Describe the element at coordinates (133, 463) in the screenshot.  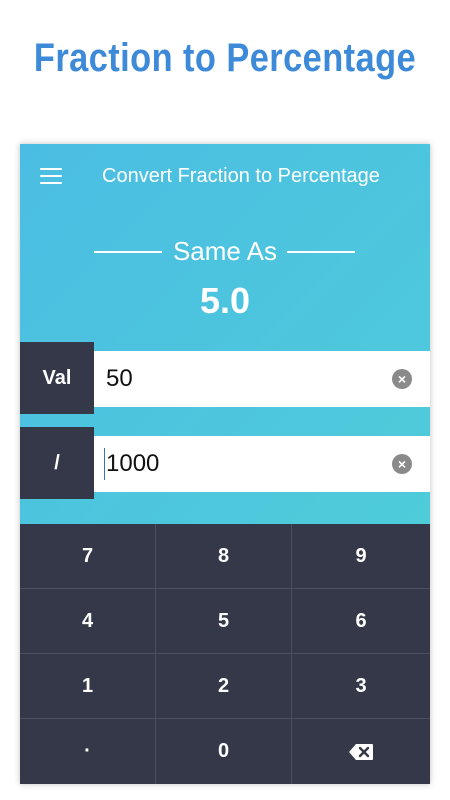
I see `denominator-value: 1000` at that location.